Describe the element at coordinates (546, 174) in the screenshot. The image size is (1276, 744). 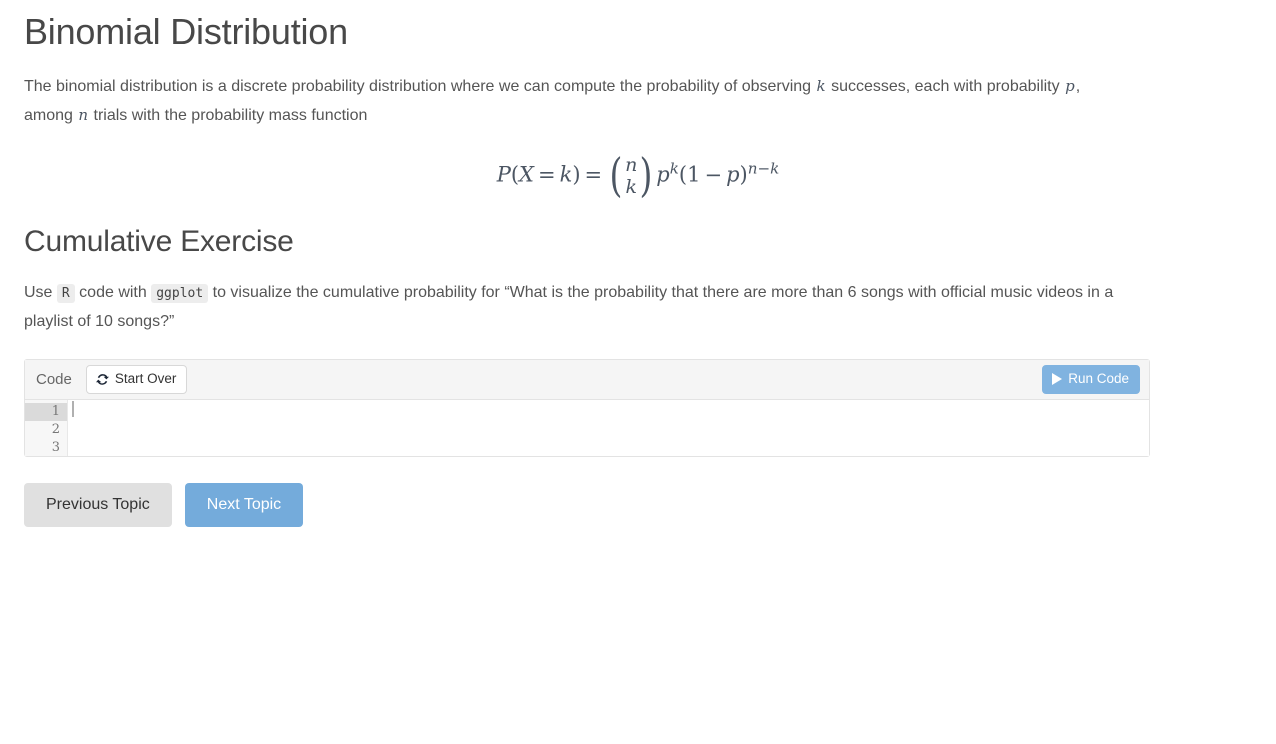
I see `formula-inner-equals: =` at that location.